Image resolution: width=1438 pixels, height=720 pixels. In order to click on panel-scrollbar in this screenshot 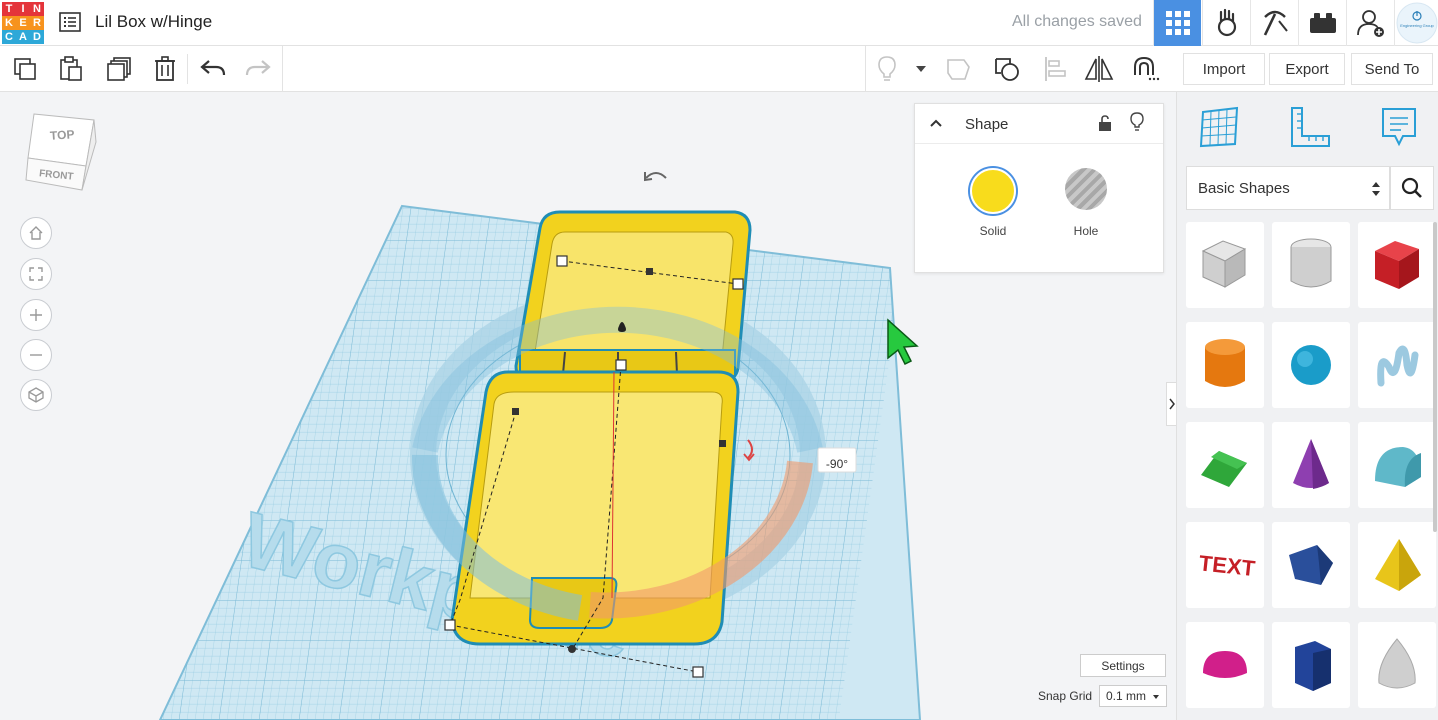, I will do `click(1435, 377)`.